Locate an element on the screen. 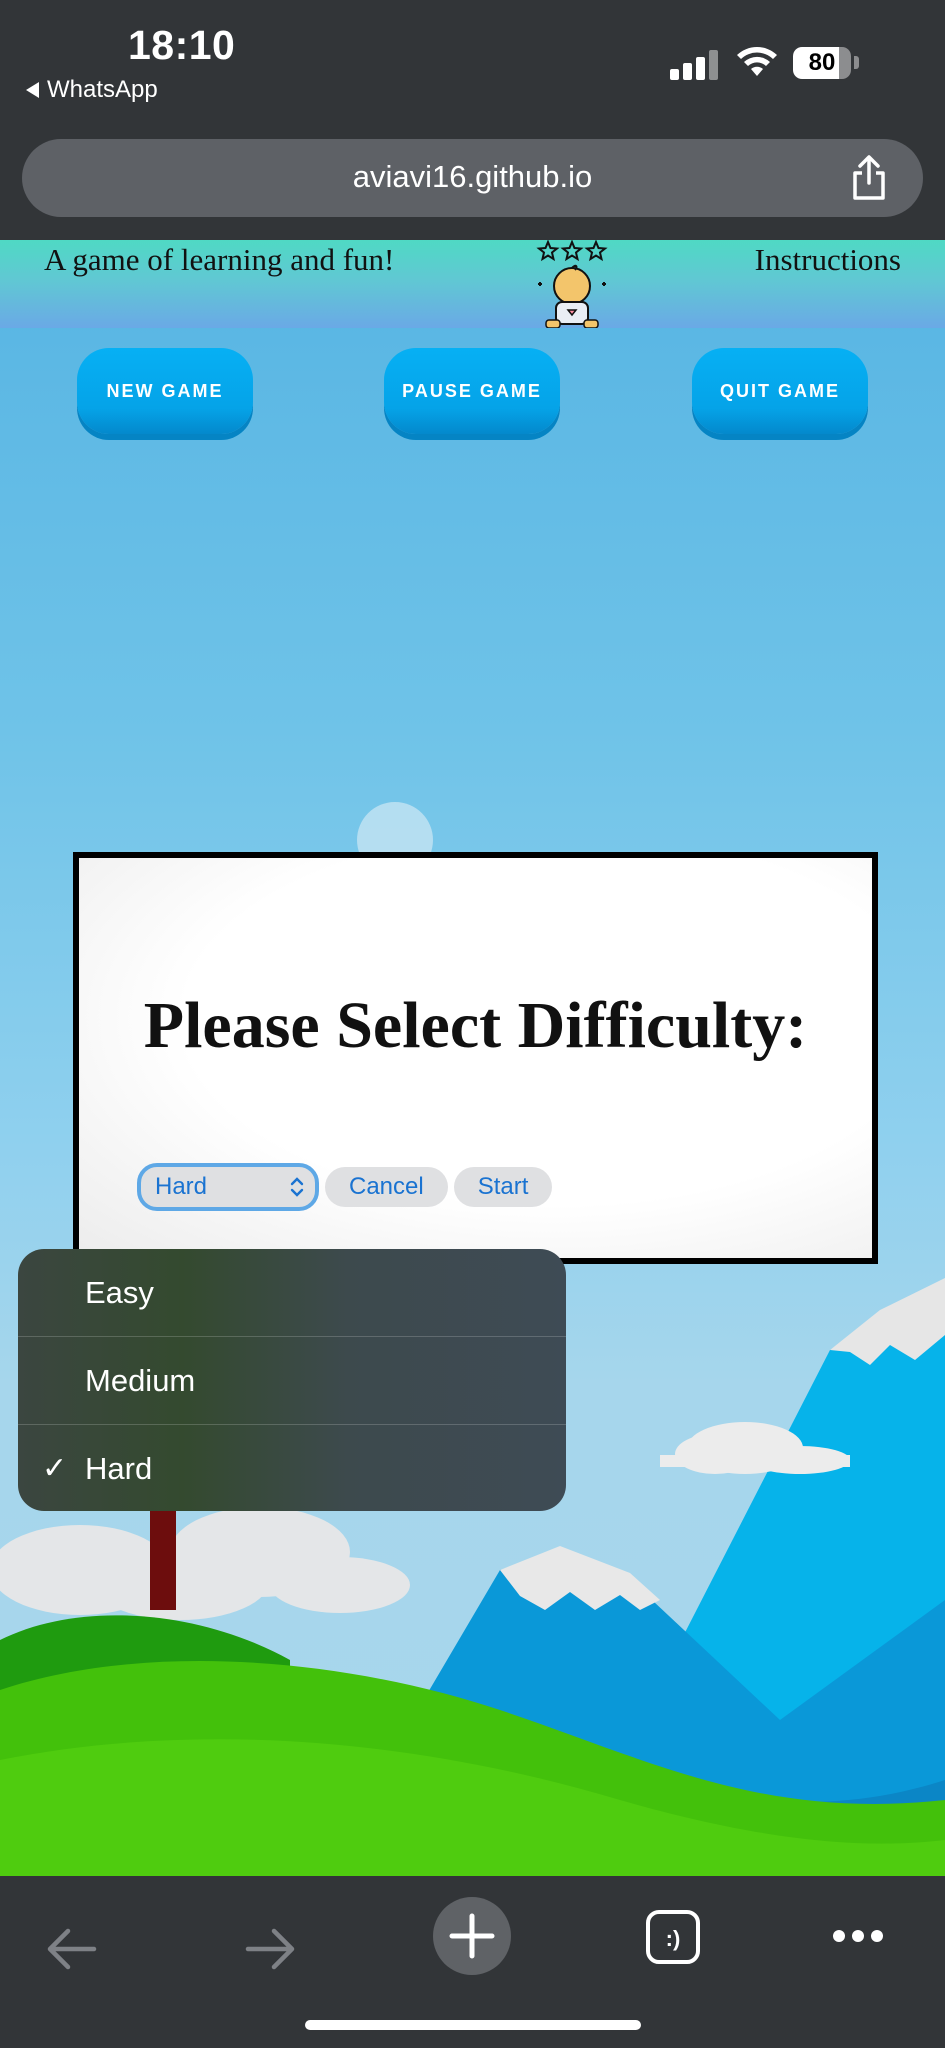 The width and height of the screenshot is (945, 2048). difficulty-select-value: Hard is located at coordinates (181, 1186).